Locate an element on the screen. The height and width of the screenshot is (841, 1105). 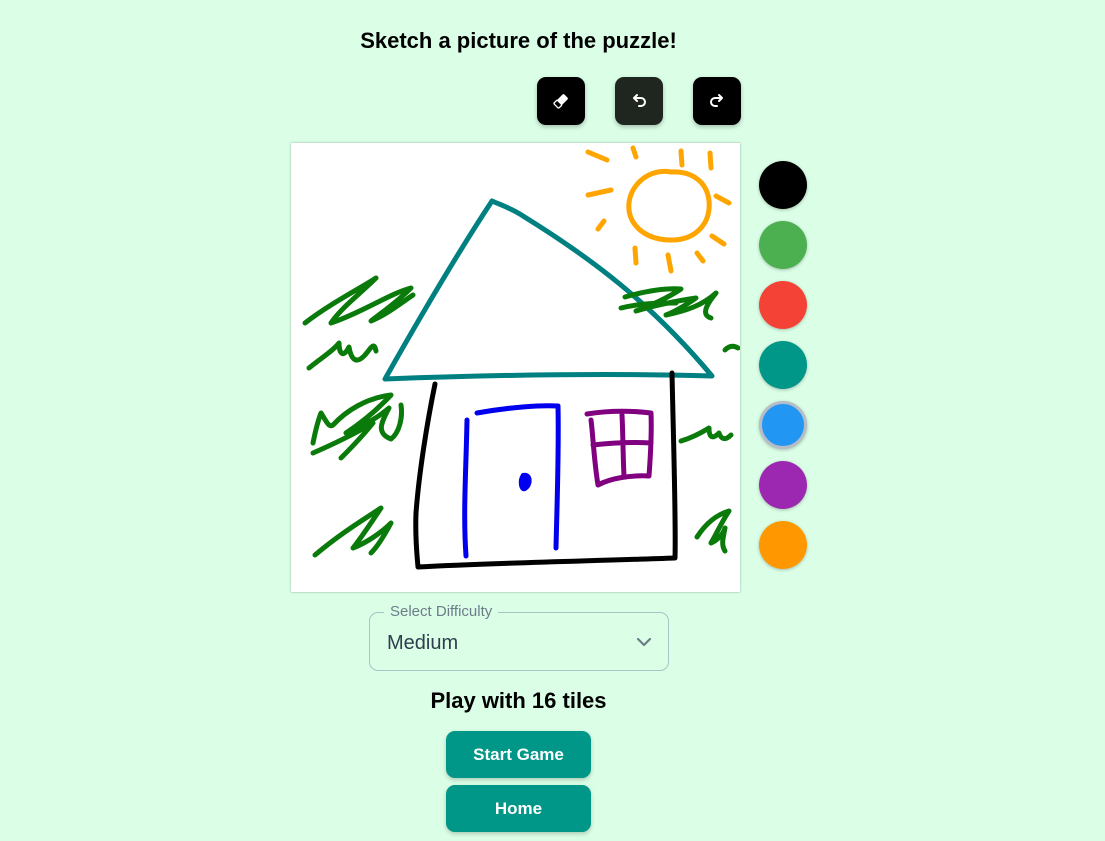
window-sketch is located at coordinates (619, 448).